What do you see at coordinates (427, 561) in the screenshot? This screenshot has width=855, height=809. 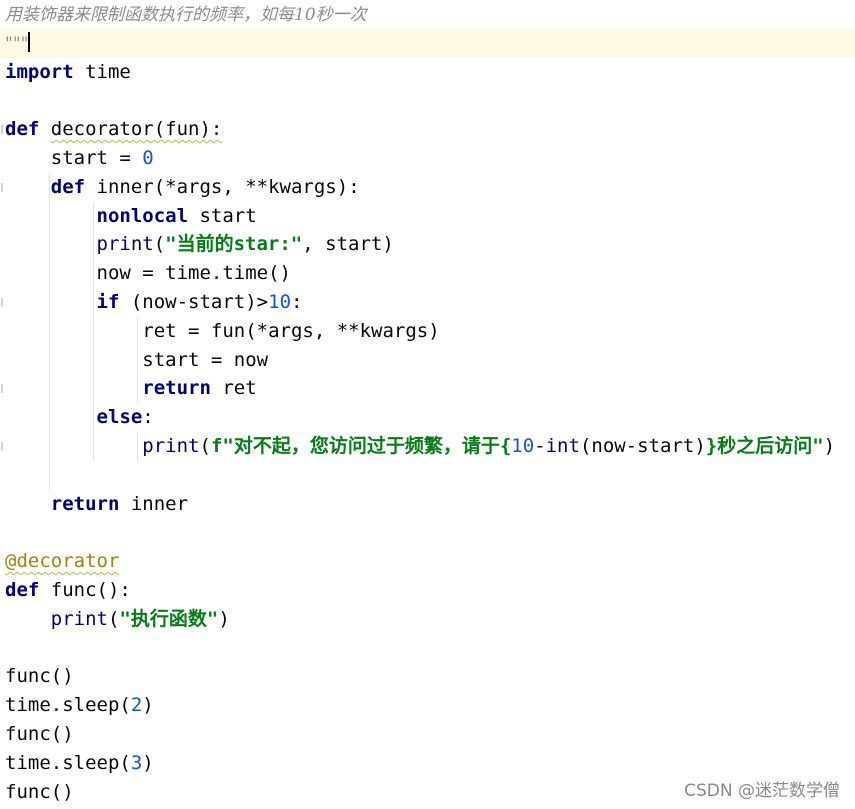 I see `code-line: @decorator` at bounding box center [427, 561].